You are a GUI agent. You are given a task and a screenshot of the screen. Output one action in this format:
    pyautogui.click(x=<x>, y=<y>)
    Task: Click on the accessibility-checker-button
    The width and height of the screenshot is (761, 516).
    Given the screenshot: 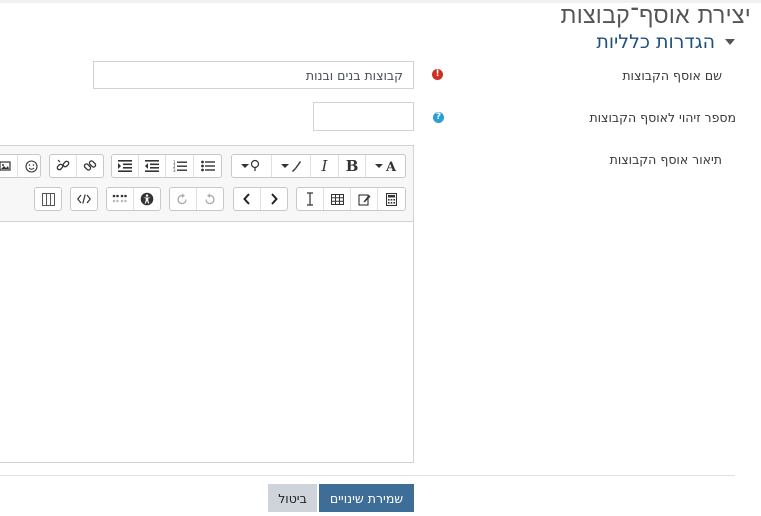 What is the action you would take?
    pyautogui.click(x=147, y=199)
    